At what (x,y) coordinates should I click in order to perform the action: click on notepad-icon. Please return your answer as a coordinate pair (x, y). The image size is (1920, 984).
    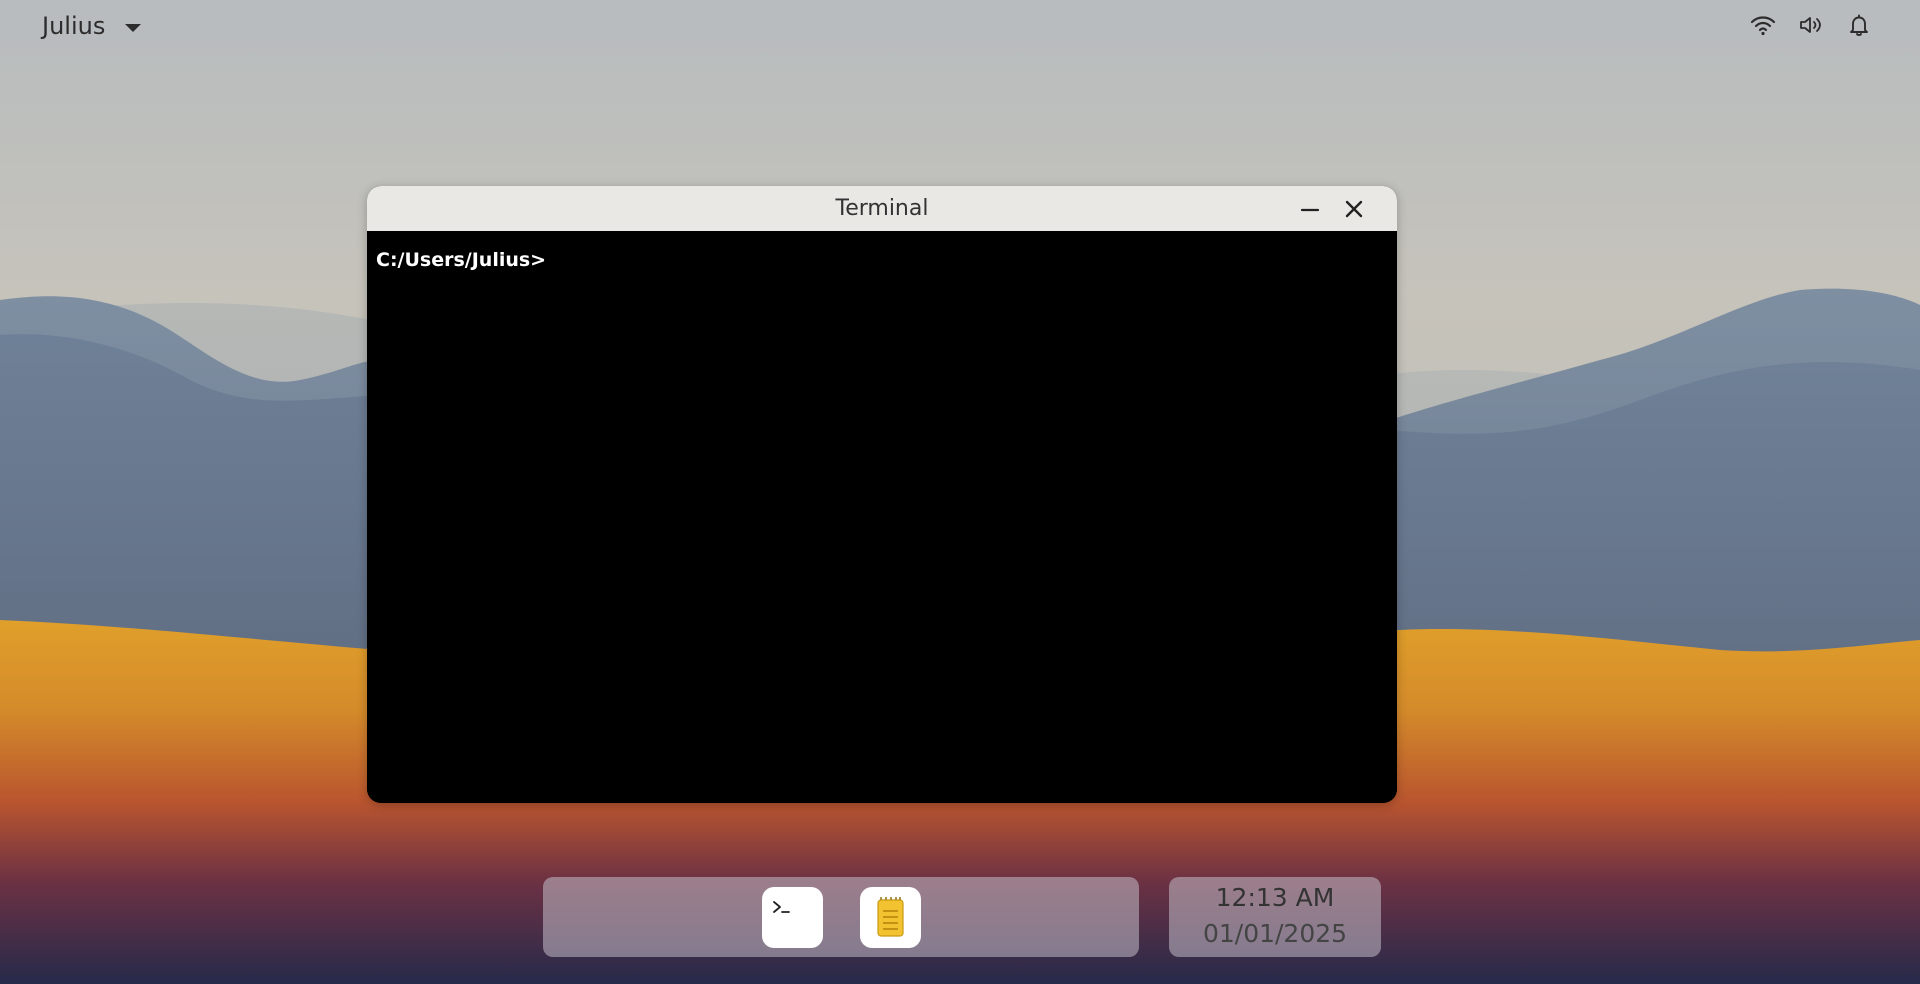
    Looking at the image, I should click on (890, 917).